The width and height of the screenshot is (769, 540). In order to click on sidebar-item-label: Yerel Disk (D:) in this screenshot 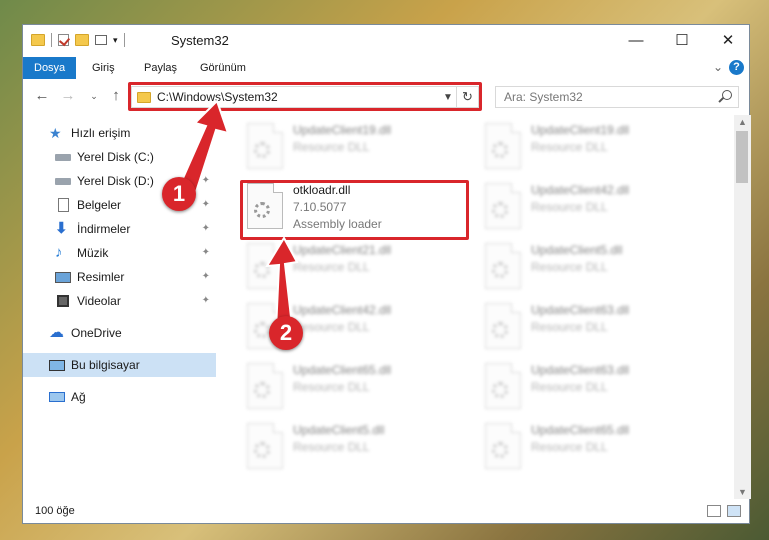, I will do `click(115, 181)`.